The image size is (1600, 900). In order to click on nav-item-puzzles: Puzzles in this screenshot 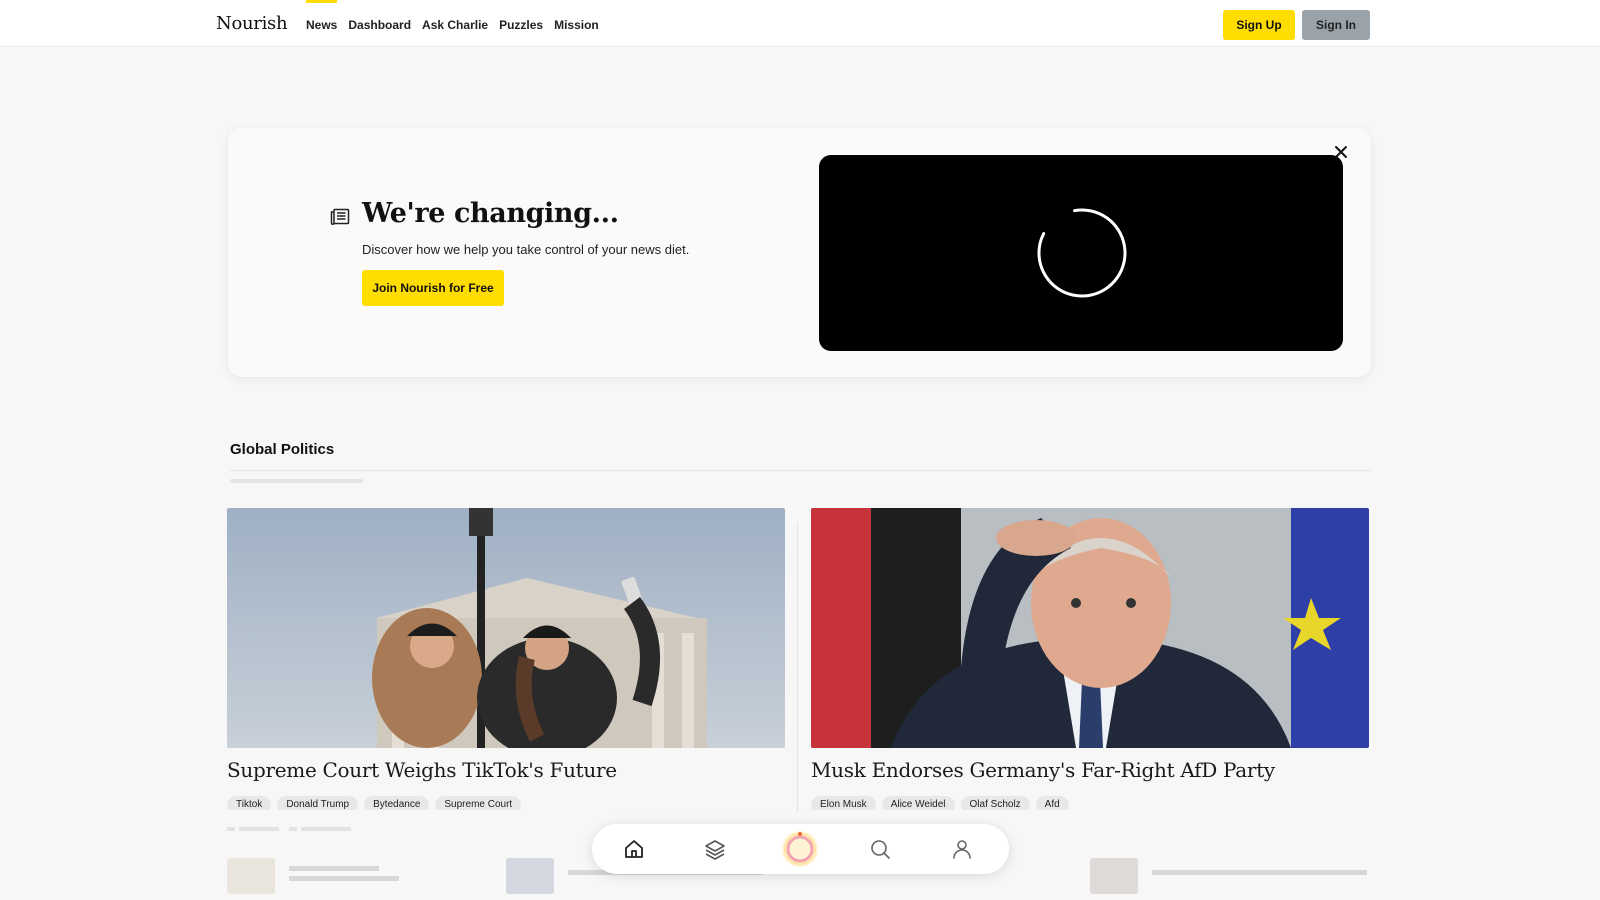, I will do `click(521, 23)`.